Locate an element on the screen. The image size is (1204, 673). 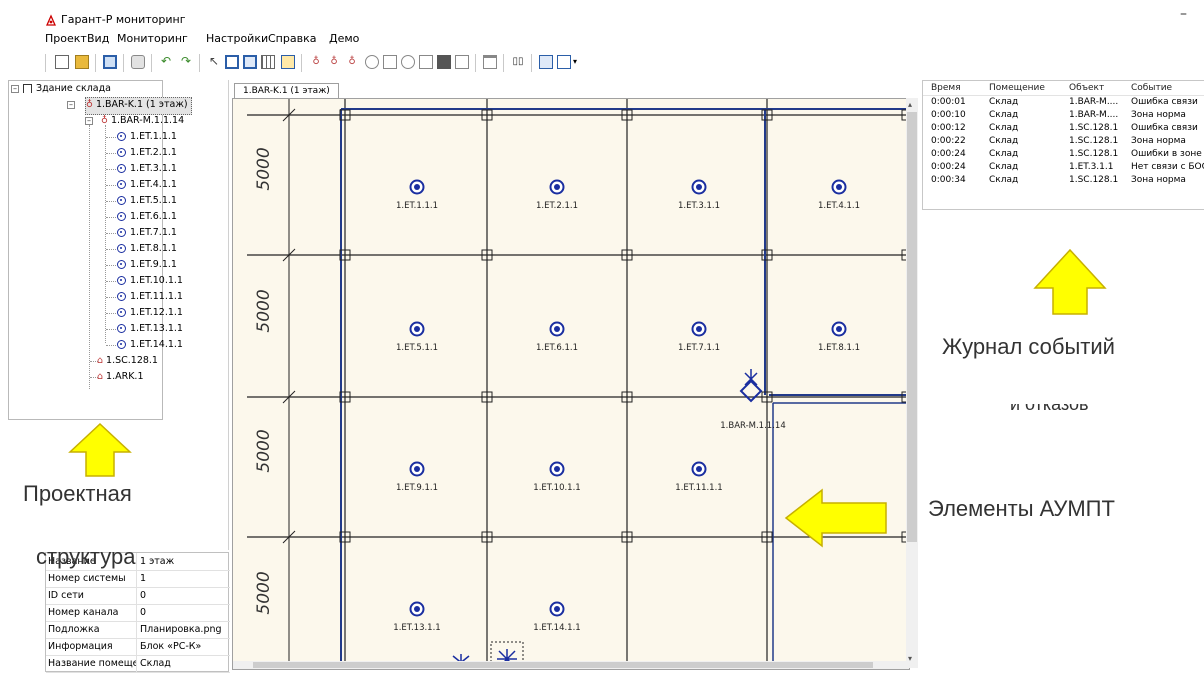
tree-item-detector: 1.ET.11.1.1 is located at coordinates (150, 297).